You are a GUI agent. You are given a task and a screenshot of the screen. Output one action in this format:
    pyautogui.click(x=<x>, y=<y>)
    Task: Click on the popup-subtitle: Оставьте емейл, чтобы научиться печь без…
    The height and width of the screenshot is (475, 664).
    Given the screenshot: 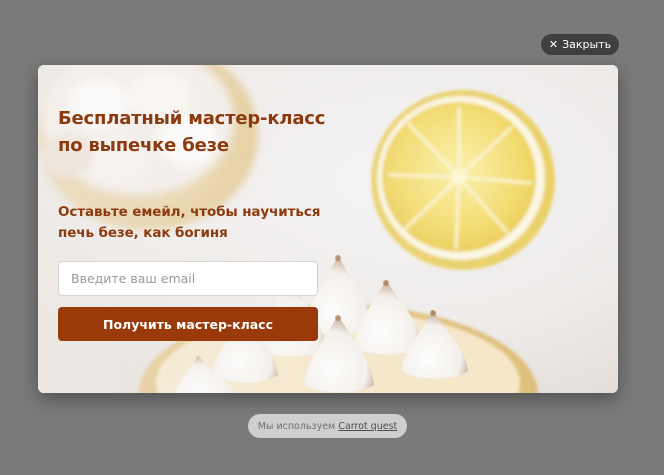 What is the action you would take?
    pyautogui.click(x=189, y=222)
    